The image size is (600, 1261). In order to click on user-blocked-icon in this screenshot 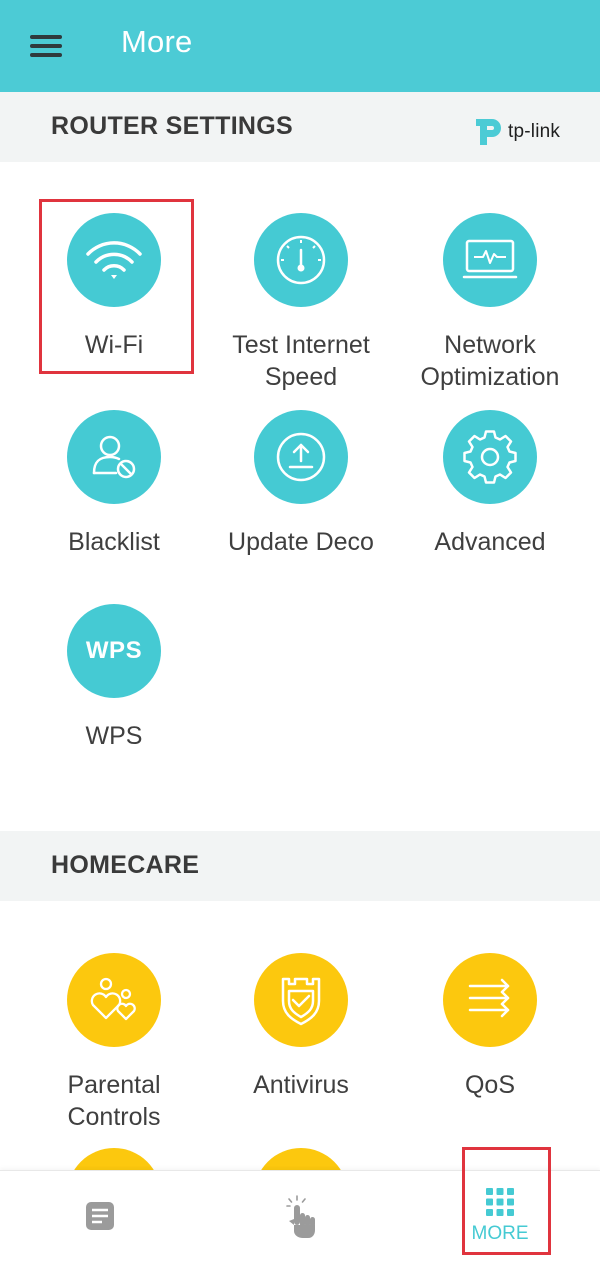, I will do `click(114, 457)`.